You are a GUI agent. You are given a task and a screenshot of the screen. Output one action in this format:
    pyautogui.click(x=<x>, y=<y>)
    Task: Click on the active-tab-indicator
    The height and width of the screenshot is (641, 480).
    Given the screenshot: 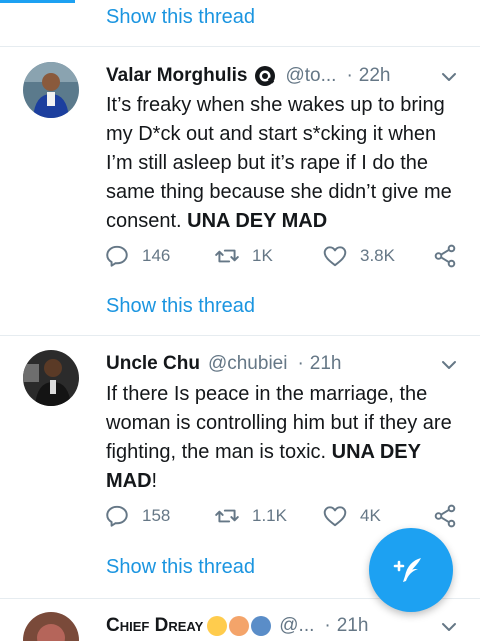 What is the action you would take?
    pyautogui.click(x=37, y=1)
    